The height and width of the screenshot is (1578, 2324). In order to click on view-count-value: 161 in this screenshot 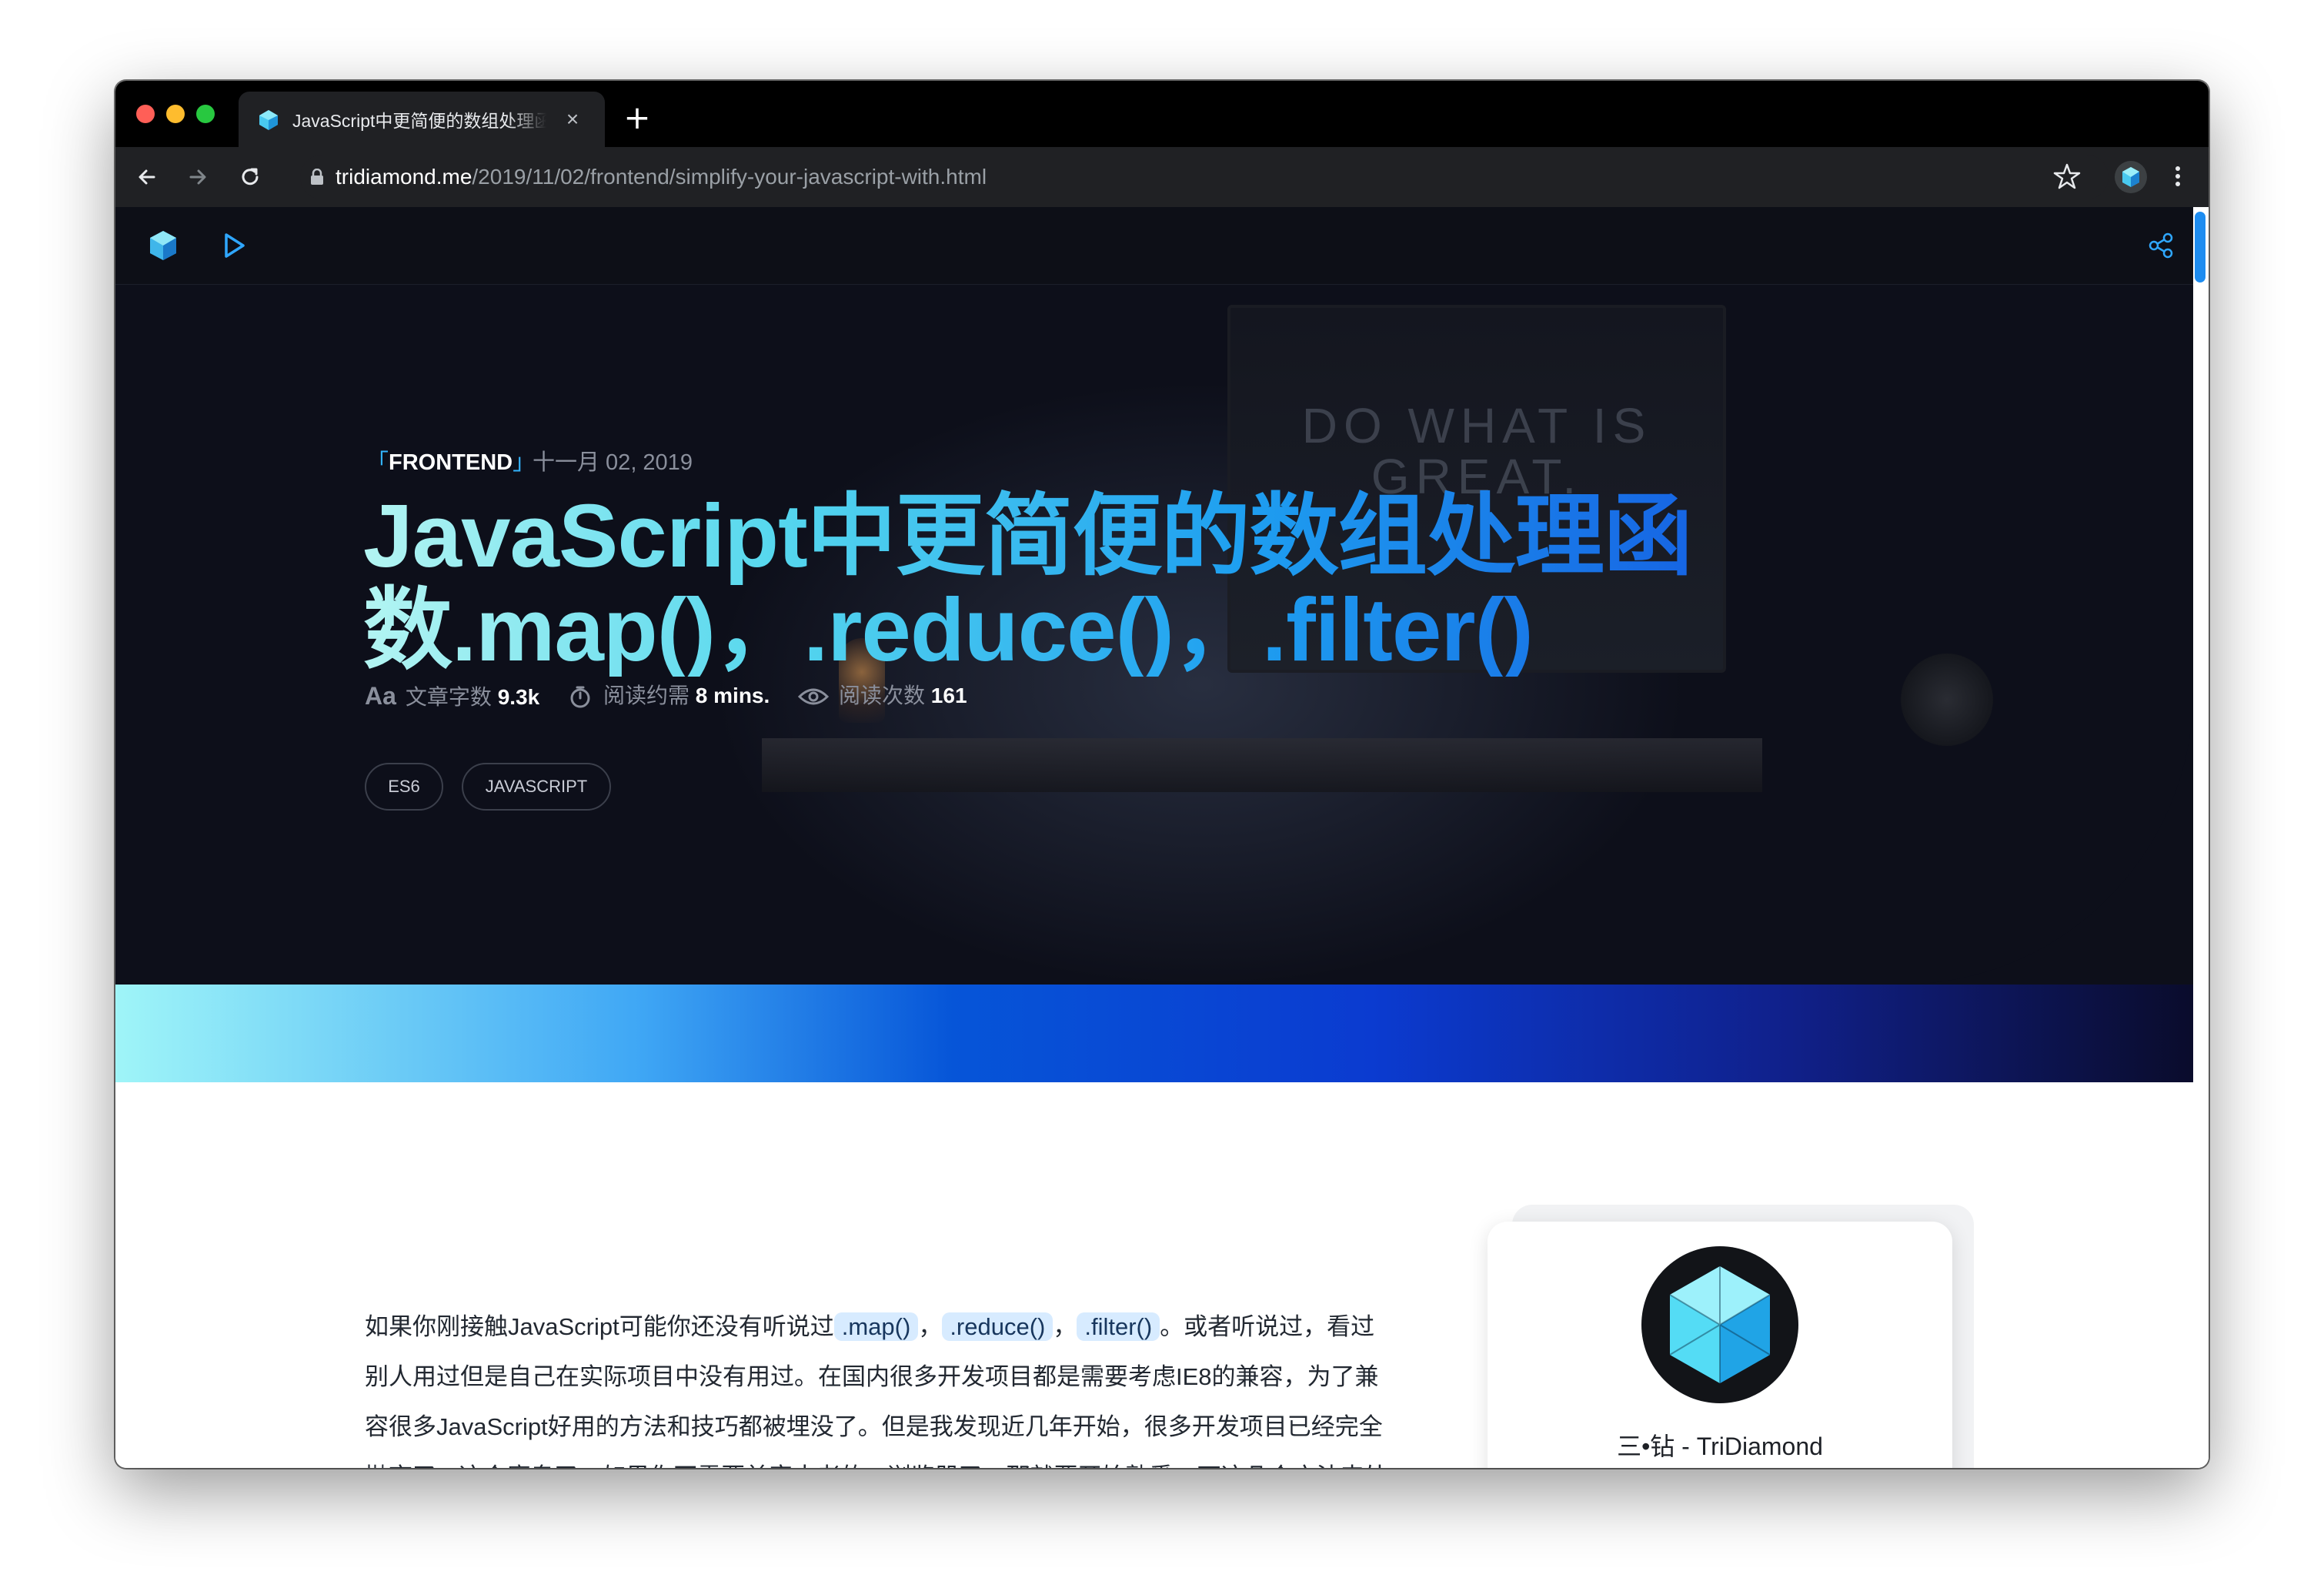, I will do `click(948, 695)`.